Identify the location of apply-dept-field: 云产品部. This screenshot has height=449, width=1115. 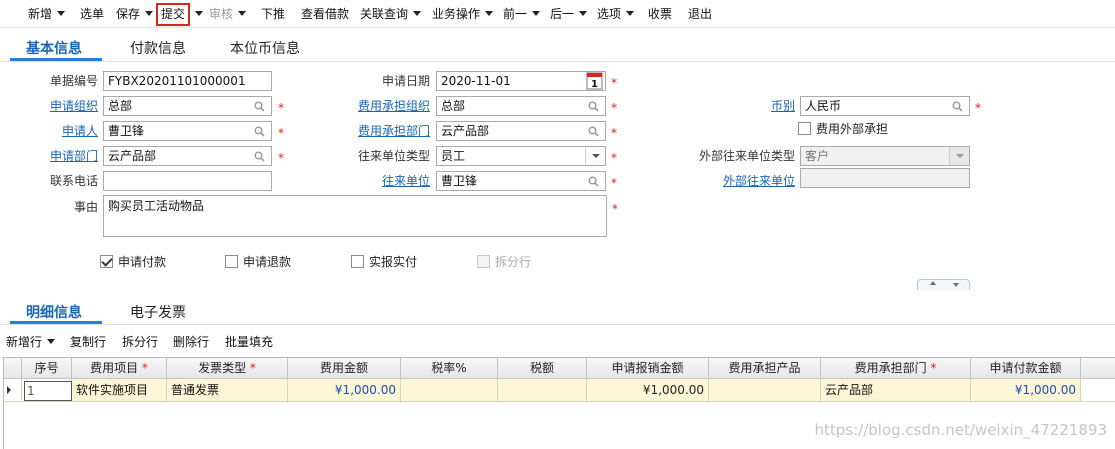
(187, 156).